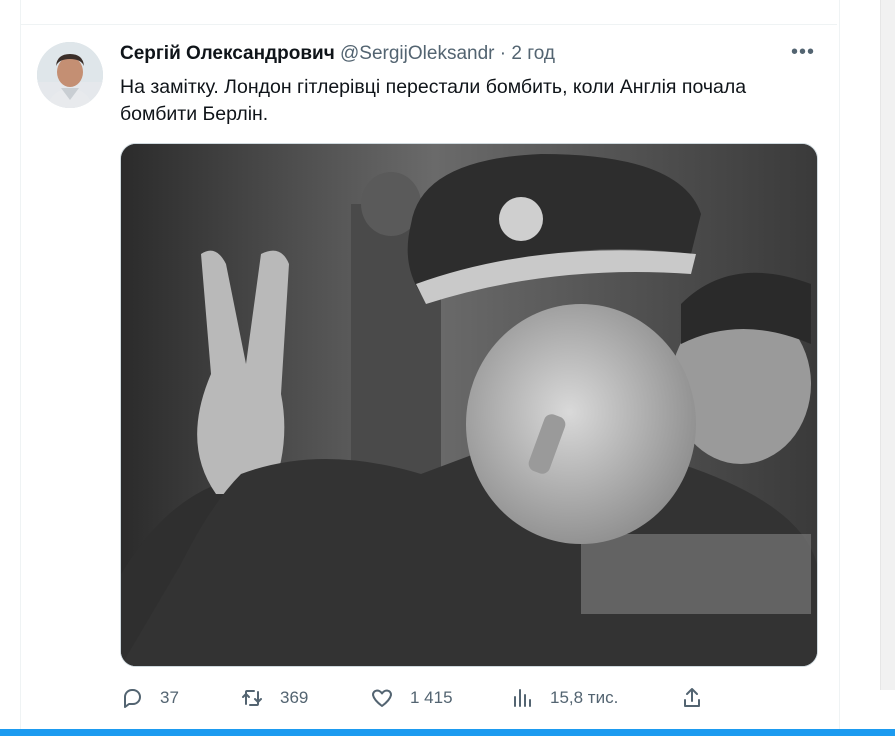 Image resolution: width=895 pixels, height=736 pixels. What do you see at coordinates (294, 697) in the screenshot?
I see `retweet-count: 369` at bounding box center [294, 697].